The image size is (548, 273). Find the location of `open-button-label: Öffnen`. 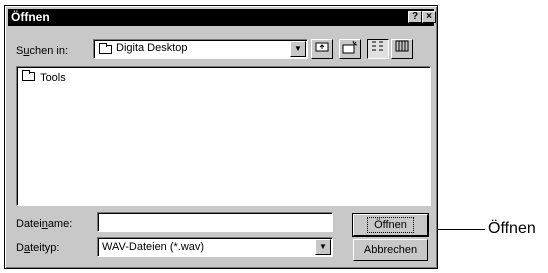

open-button-label: Öffnen is located at coordinates (390, 225).